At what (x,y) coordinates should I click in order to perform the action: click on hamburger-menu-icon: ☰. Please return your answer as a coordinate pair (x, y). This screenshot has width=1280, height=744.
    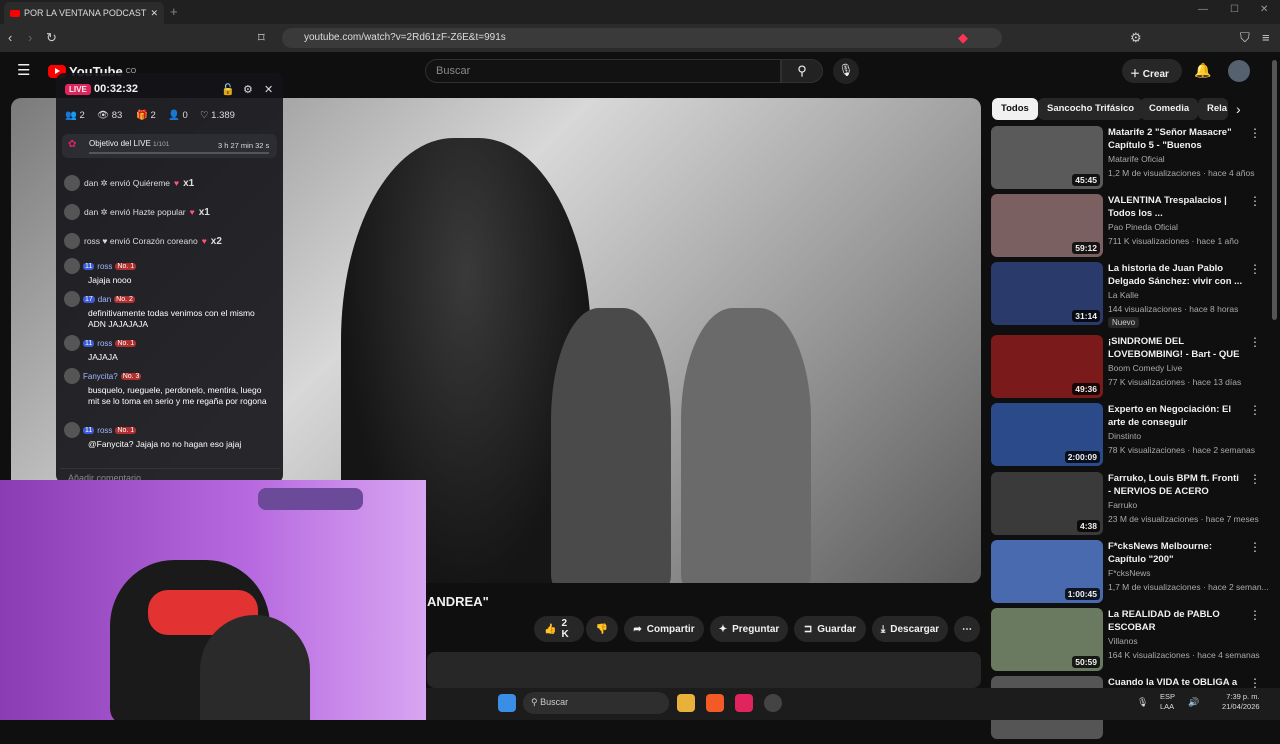
    Looking at the image, I should click on (23, 70).